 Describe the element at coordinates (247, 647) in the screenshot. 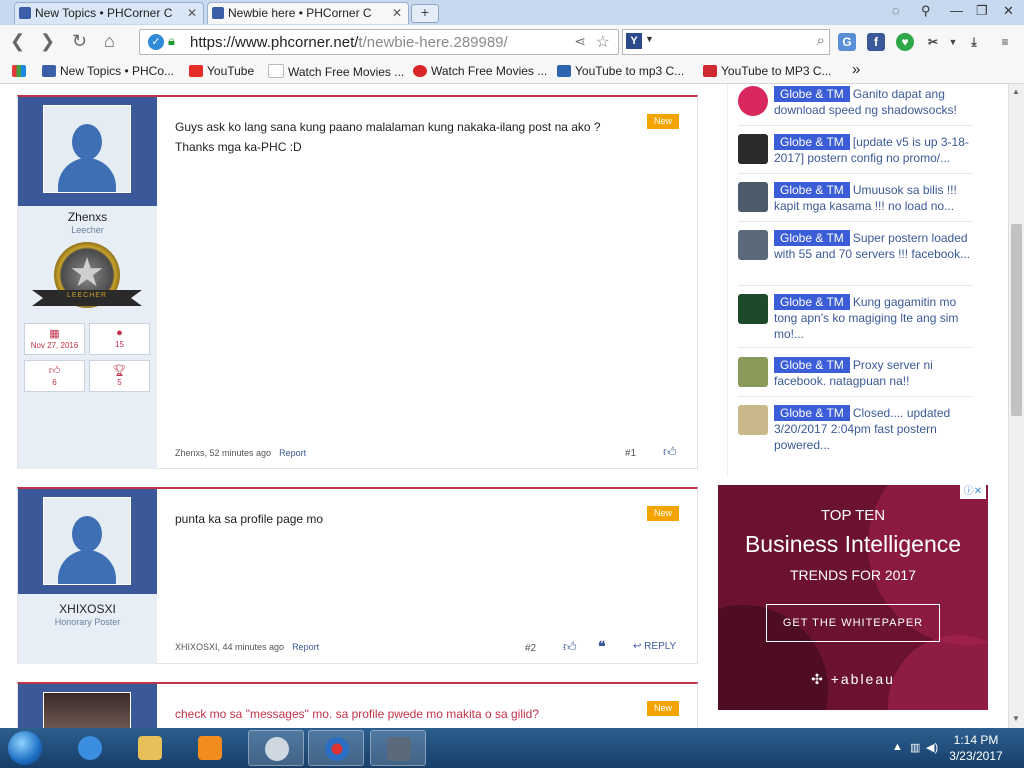

I see `post-meta: XHIXOSXI, 44 minutes ago Report` at that location.